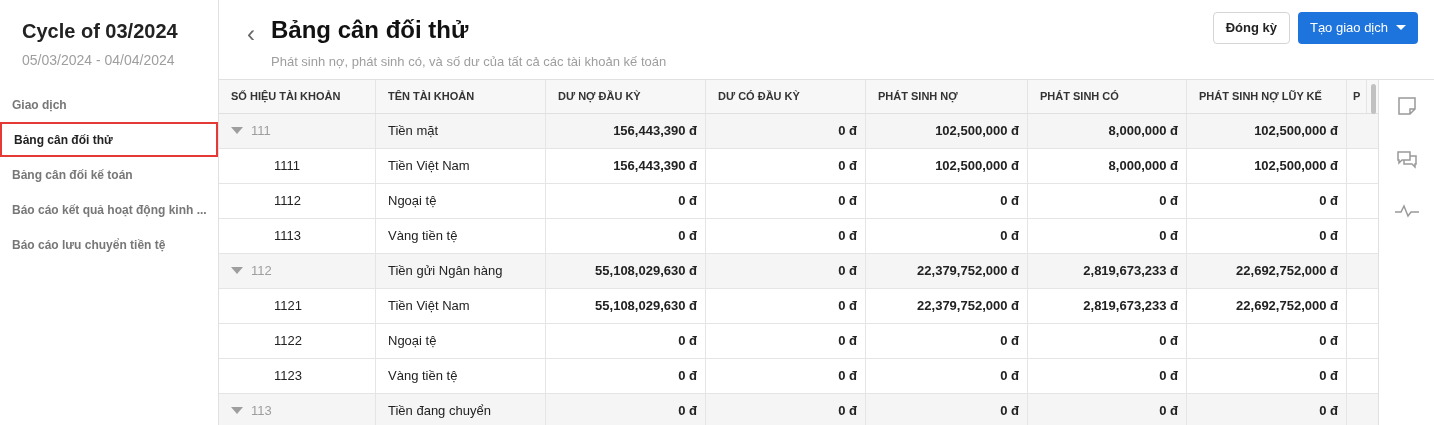  I want to click on account-name: Tiền gửi Ngân hàng, so click(445, 271).